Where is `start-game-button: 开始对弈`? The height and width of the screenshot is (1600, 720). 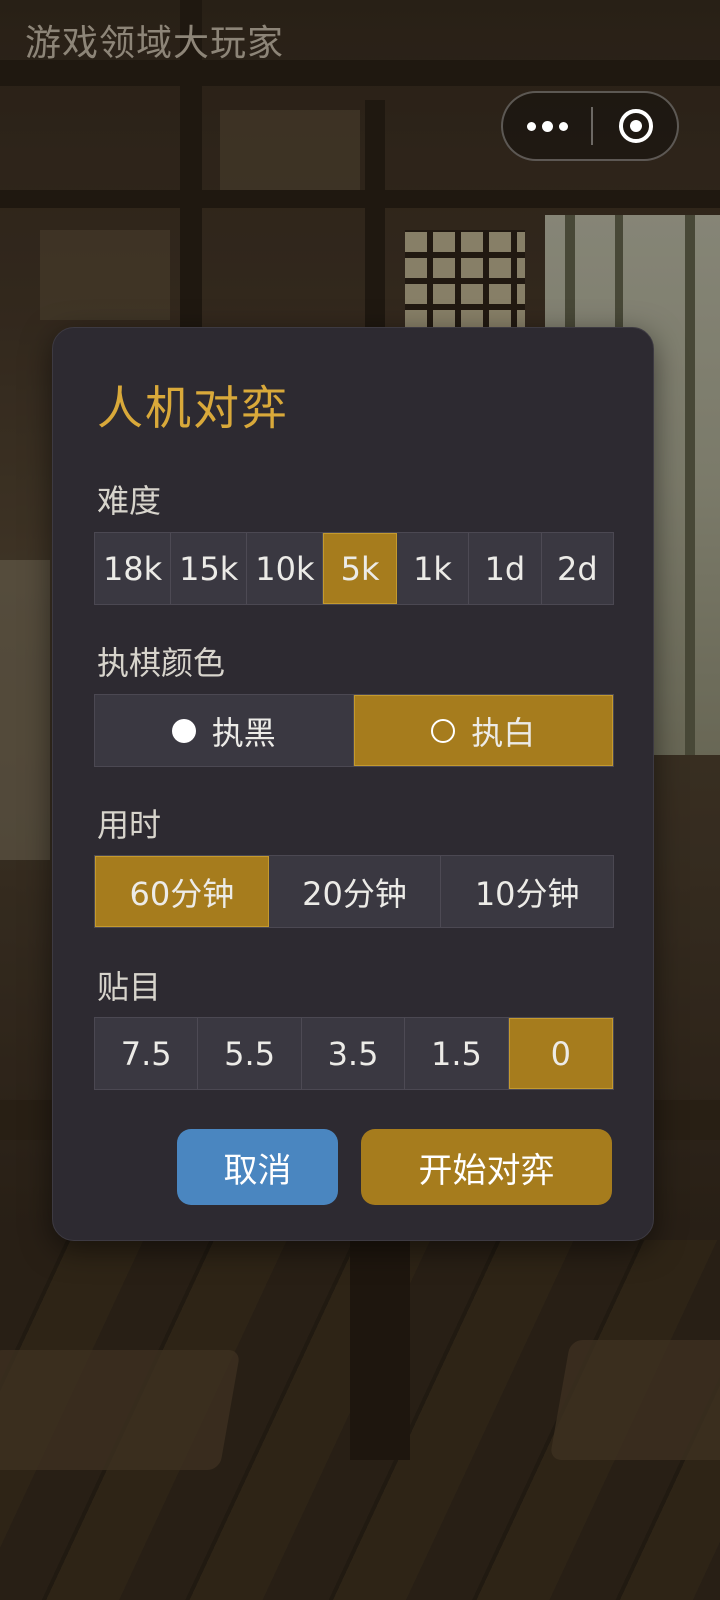
start-game-button: 开始对弈 is located at coordinates (486, 1167).